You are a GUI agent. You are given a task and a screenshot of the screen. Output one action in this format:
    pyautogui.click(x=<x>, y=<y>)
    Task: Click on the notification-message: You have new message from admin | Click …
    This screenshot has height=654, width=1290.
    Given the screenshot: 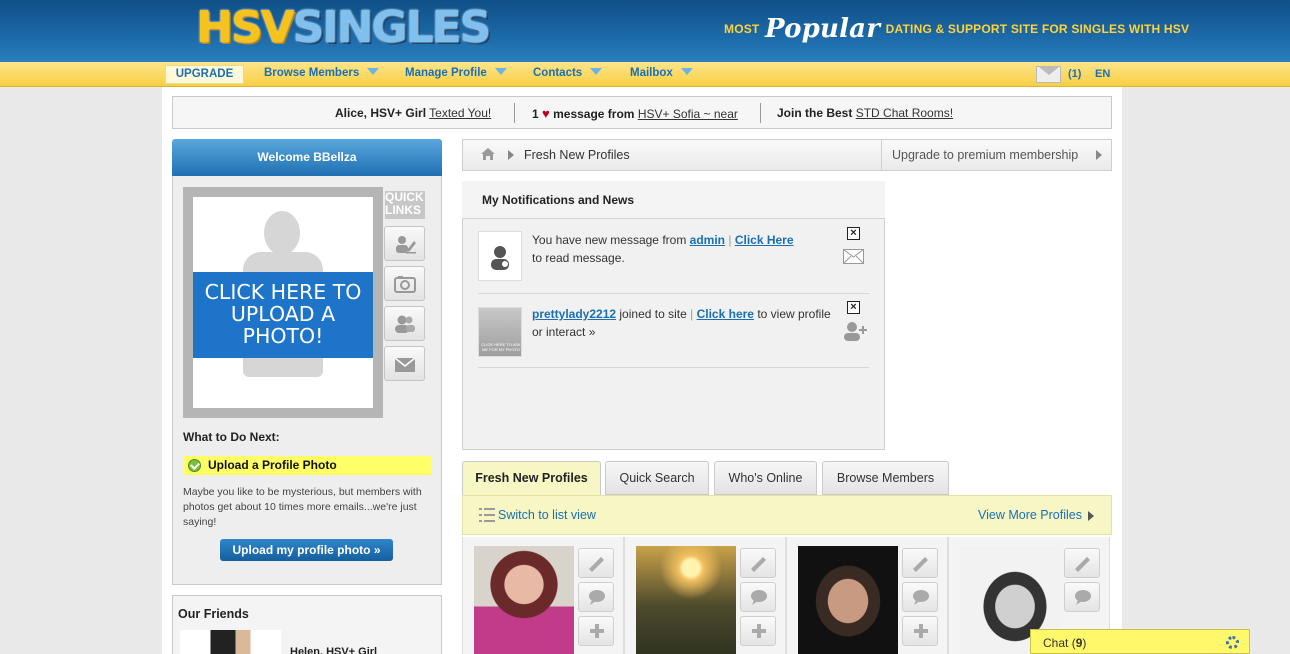 What is the action you would take?
    pyautogui.click(x=682, y=249)
    